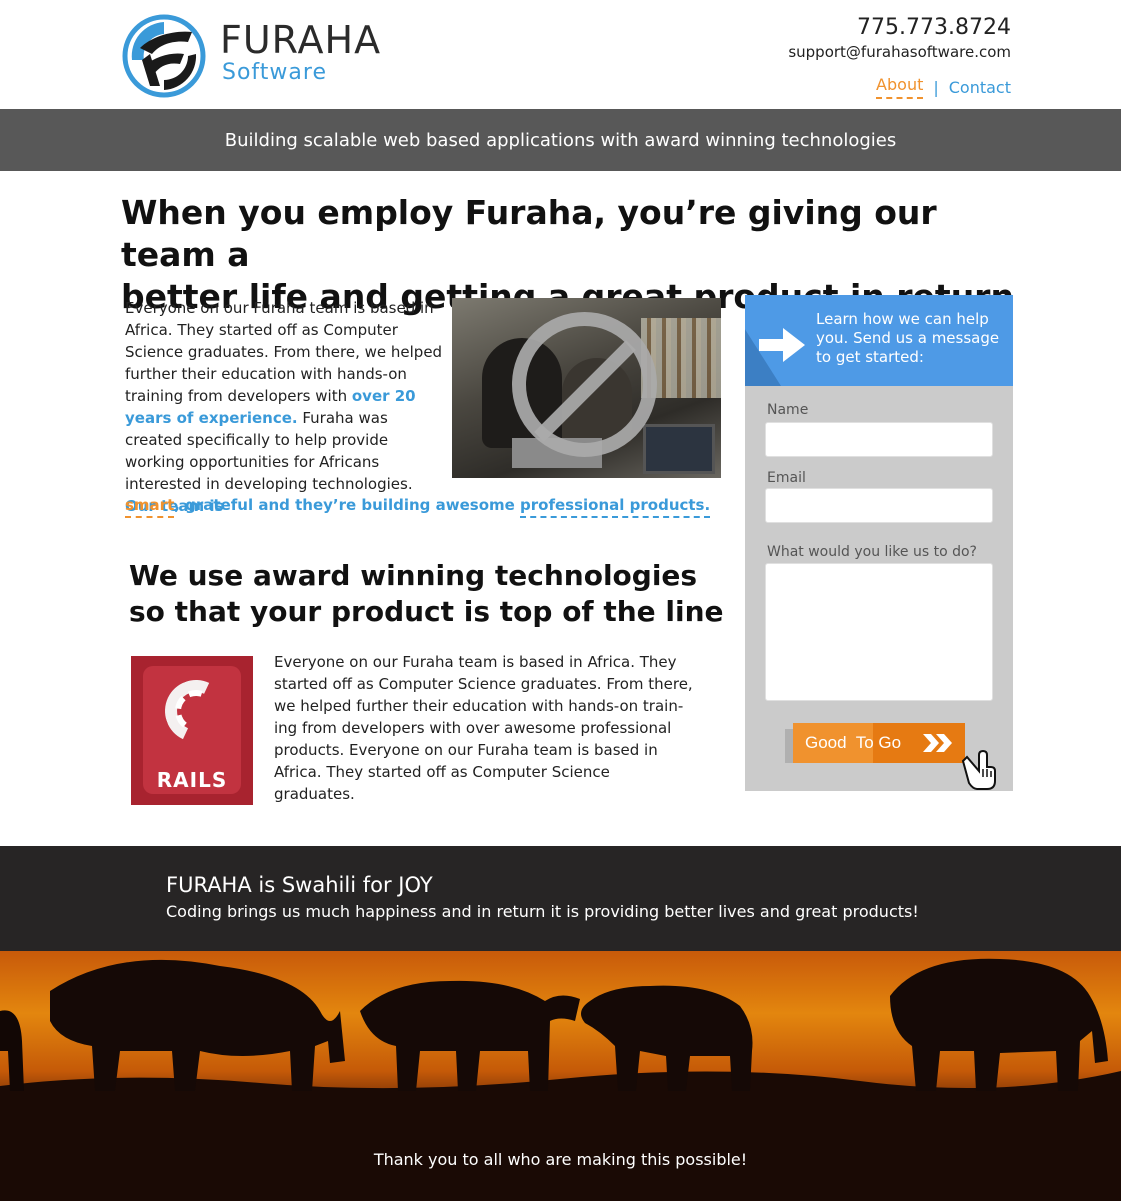  Describe the element at coordinates (299, 885) in the screenshot. I see `joy-title: FURAHA is Swahili for JOY` at that location.